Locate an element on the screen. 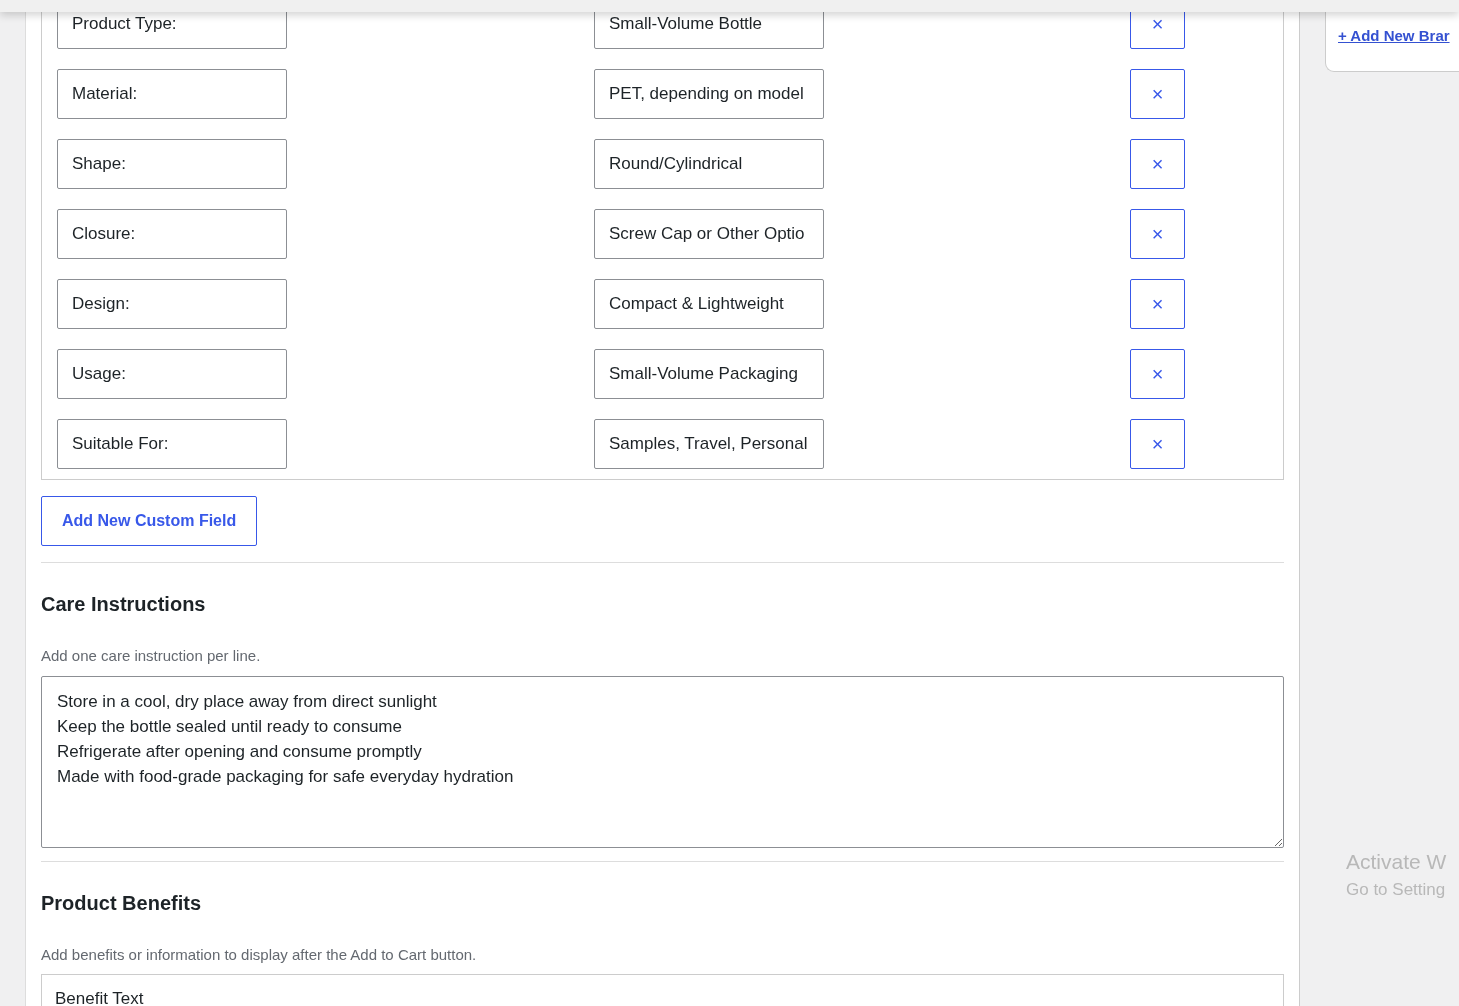 The width and height of the screenshot is (1459, 1006). field-name-input: Shape: is located at coordinates (172, 164).